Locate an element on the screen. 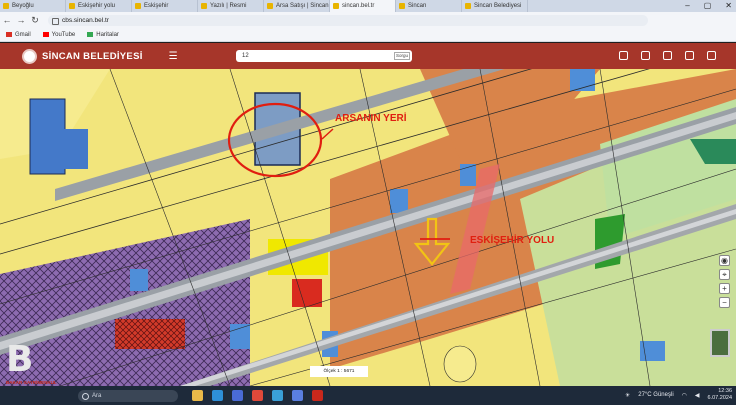  plot-annotation: ARSANIN YERİ is located at coordinates (371, 118).